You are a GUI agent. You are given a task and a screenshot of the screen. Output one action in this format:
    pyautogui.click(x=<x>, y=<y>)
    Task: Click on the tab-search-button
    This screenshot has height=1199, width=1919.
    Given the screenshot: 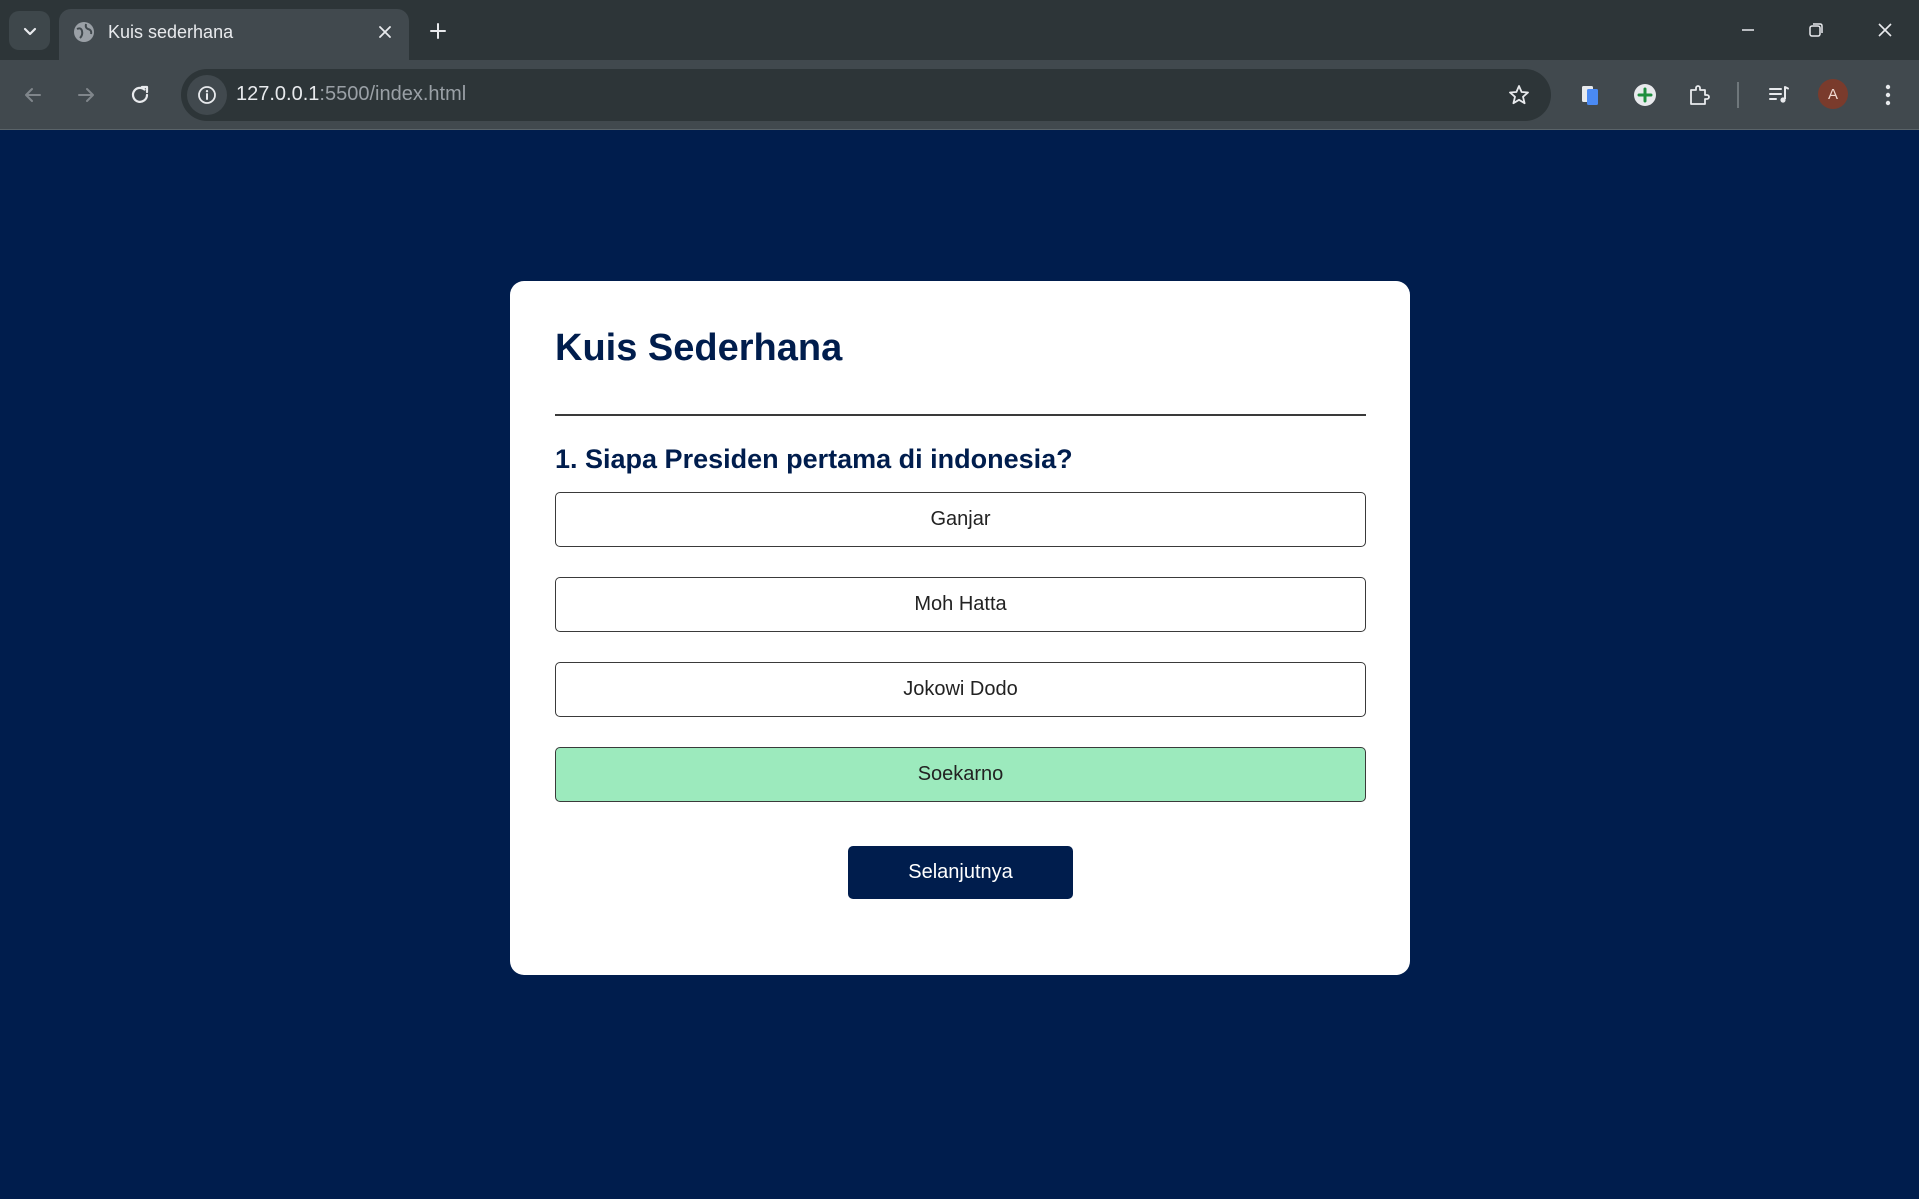 What is the action you would take?
    pyautogui.click(x=29, y=30)
    